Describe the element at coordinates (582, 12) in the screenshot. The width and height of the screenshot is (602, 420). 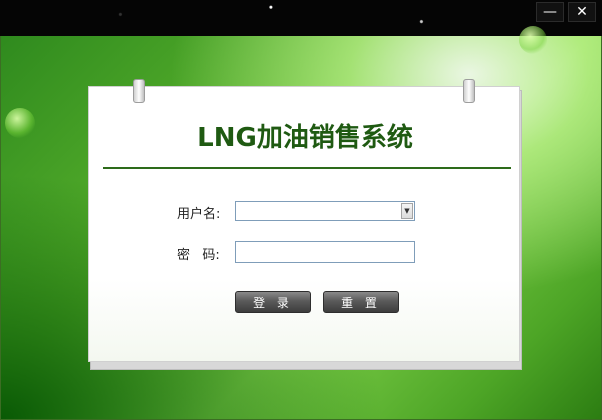
I see `close-button: ✕` at that location.